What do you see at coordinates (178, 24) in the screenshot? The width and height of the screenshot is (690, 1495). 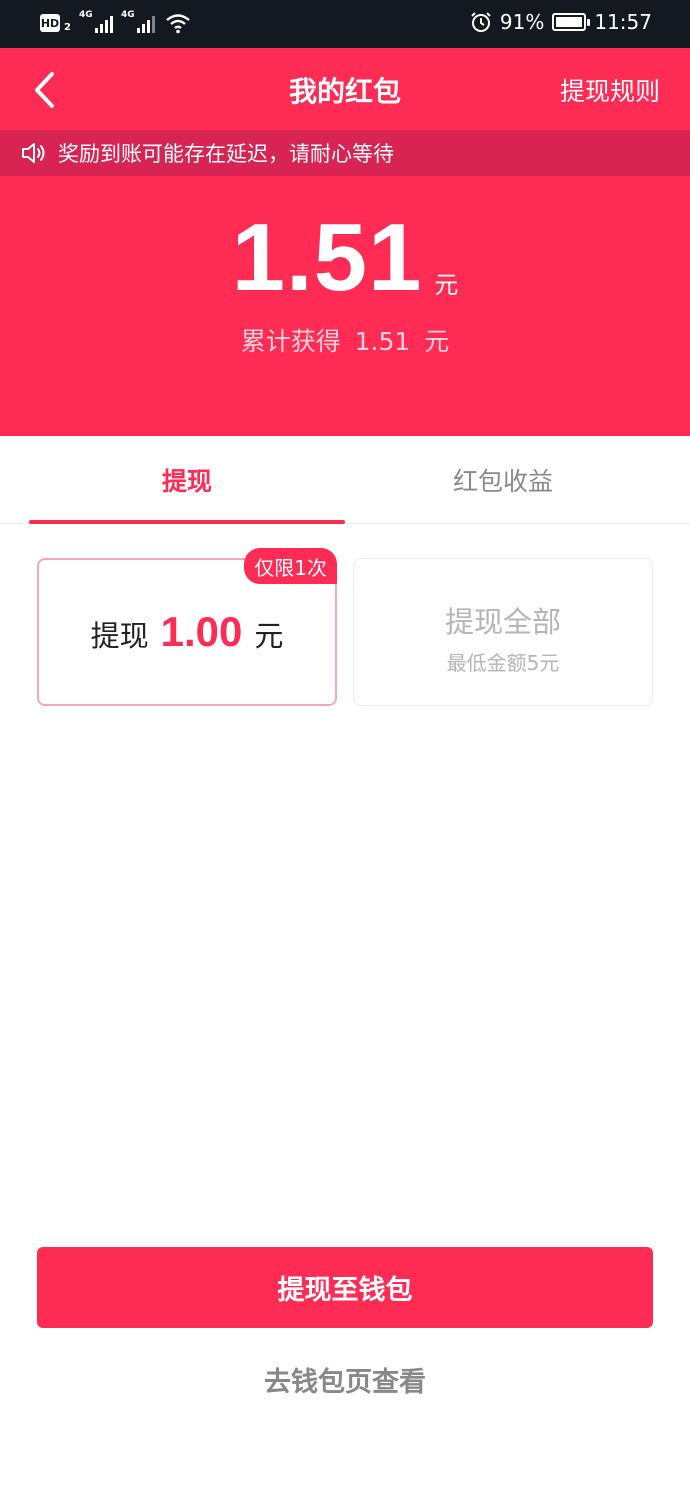 I see `wifi-icon` at bounding box center [178, 24].